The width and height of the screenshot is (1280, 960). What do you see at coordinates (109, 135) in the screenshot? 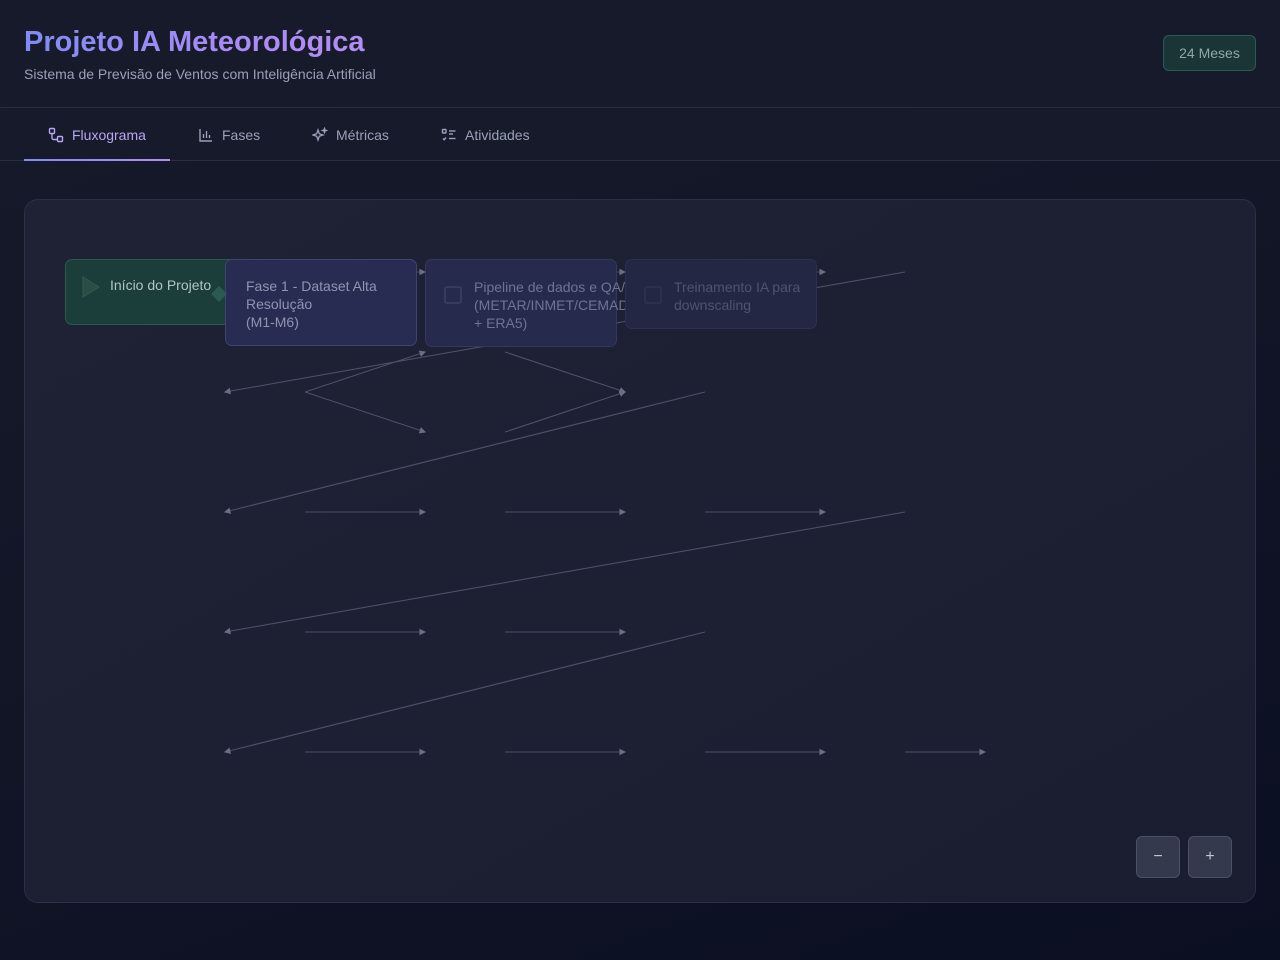
I see `tab-label: Fluxograma` at bounding box center [109, 135].